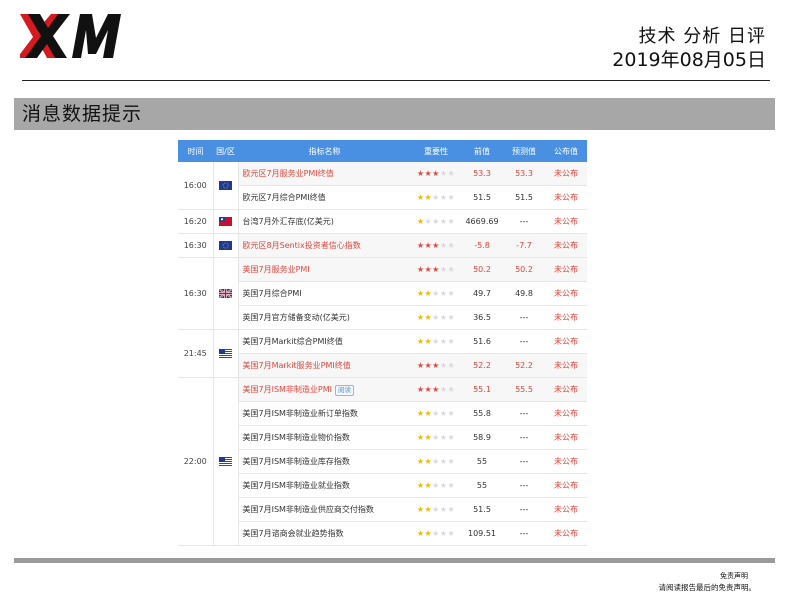 The image size is (794, 598). Describe the element at coordinates (482, 341) in the screenshot. I see `previous-value: 51.6` at that location.